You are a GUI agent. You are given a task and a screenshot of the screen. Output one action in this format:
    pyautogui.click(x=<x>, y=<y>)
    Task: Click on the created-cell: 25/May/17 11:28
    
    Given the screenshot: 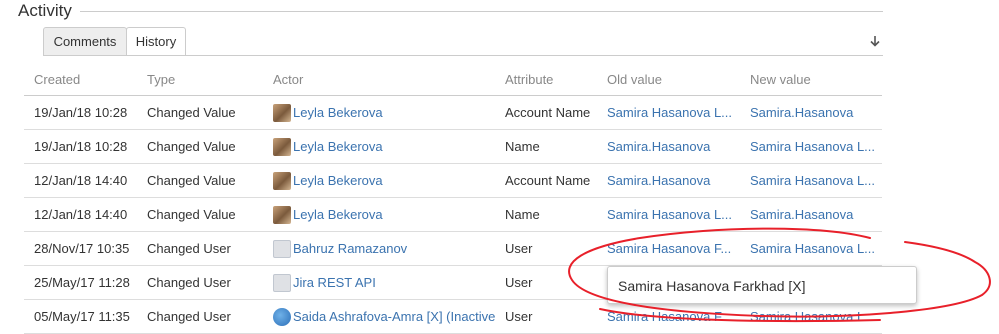 What is the action you would take?
    pyautogui.click(x=80, y=282)
    